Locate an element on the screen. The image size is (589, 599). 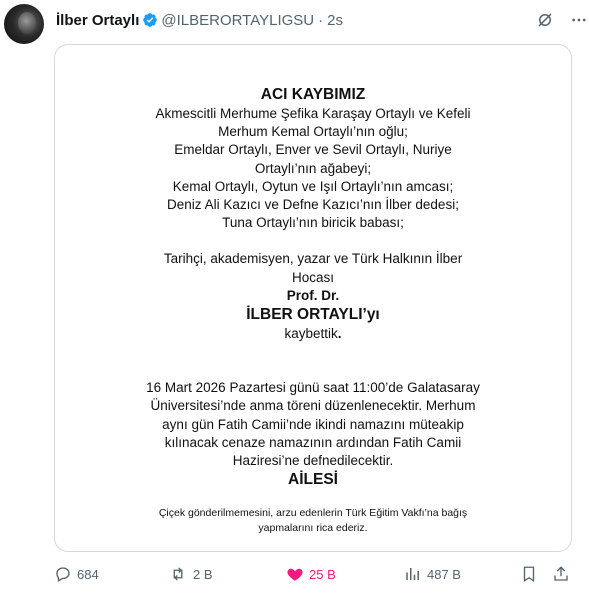
tweet-action-bar: 684 2 B 25 B 487 B is located at coordinates (312, 574).